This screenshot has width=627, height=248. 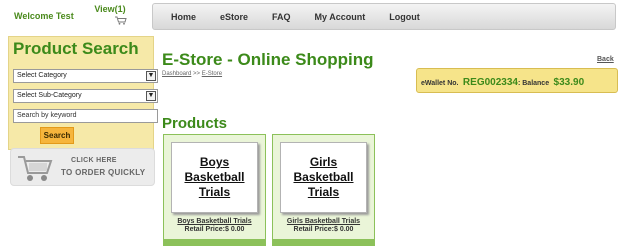 I want to click on order-banner-line1: CLICK HERE, so click(x=94, y=160).